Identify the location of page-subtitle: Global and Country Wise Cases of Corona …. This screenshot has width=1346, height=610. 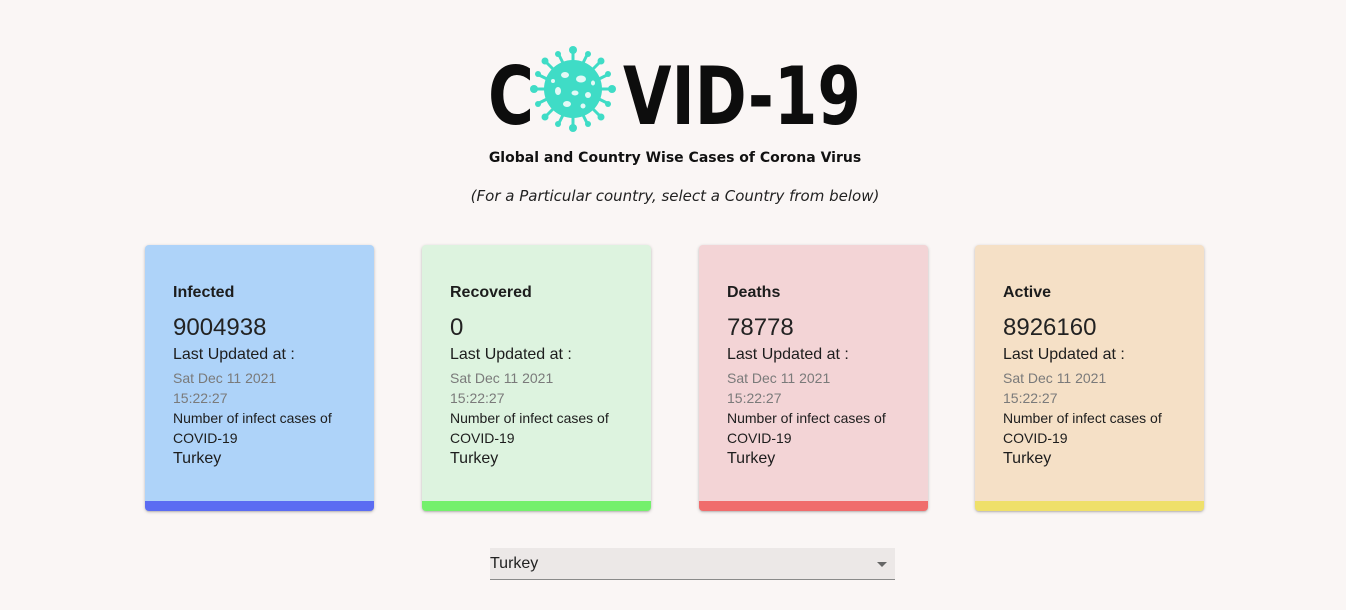
(675, 158).